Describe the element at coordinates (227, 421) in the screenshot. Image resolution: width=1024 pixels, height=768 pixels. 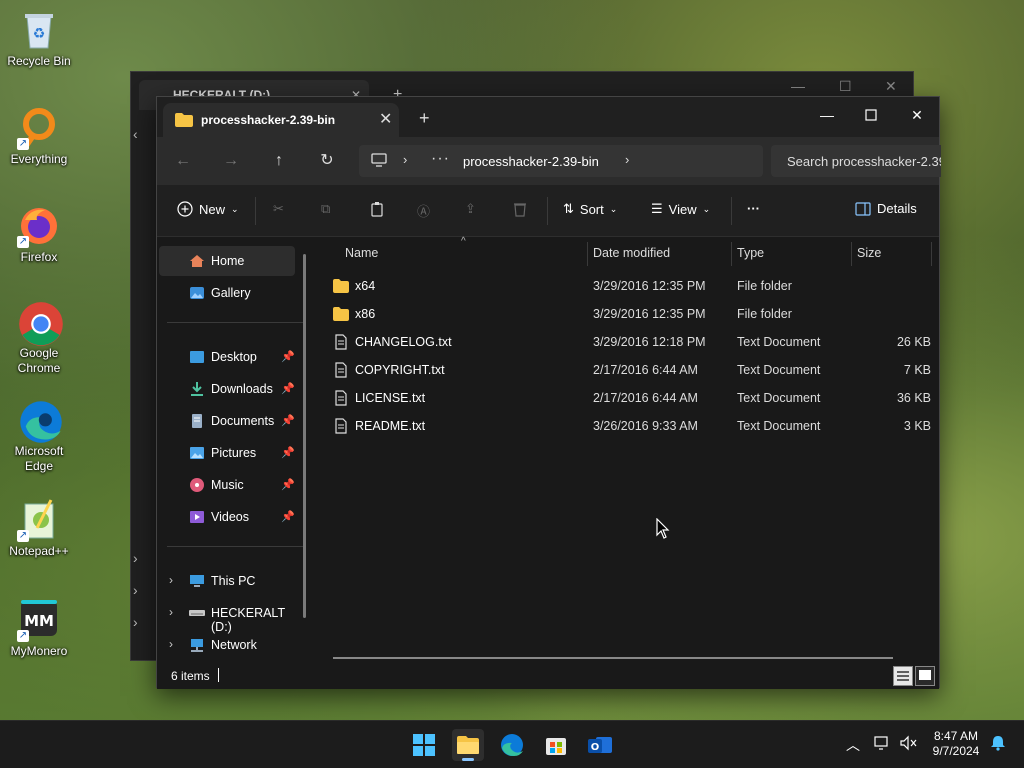
I see `nav-item-documents: Documents 📌` at that location.